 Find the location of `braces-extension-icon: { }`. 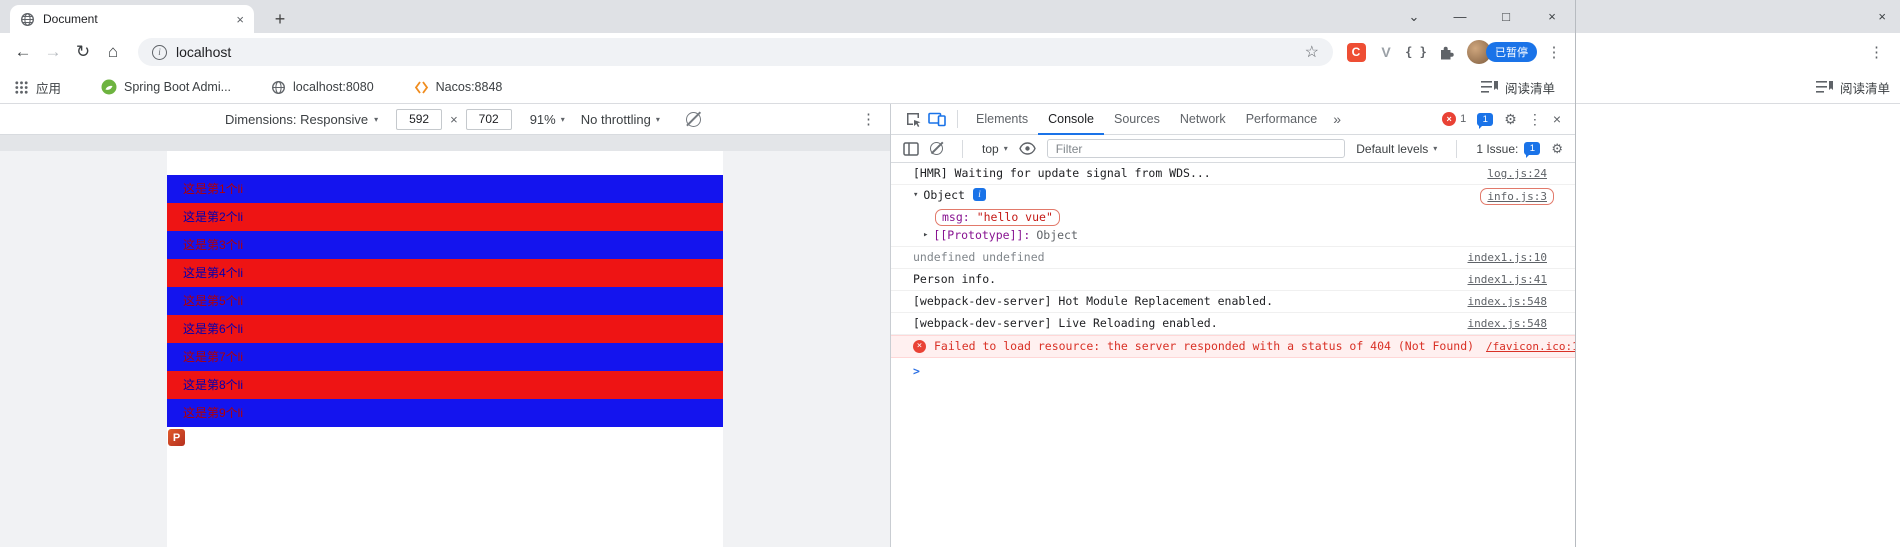

braces-extension-icon: { } is located at coordinates (1416, 52).